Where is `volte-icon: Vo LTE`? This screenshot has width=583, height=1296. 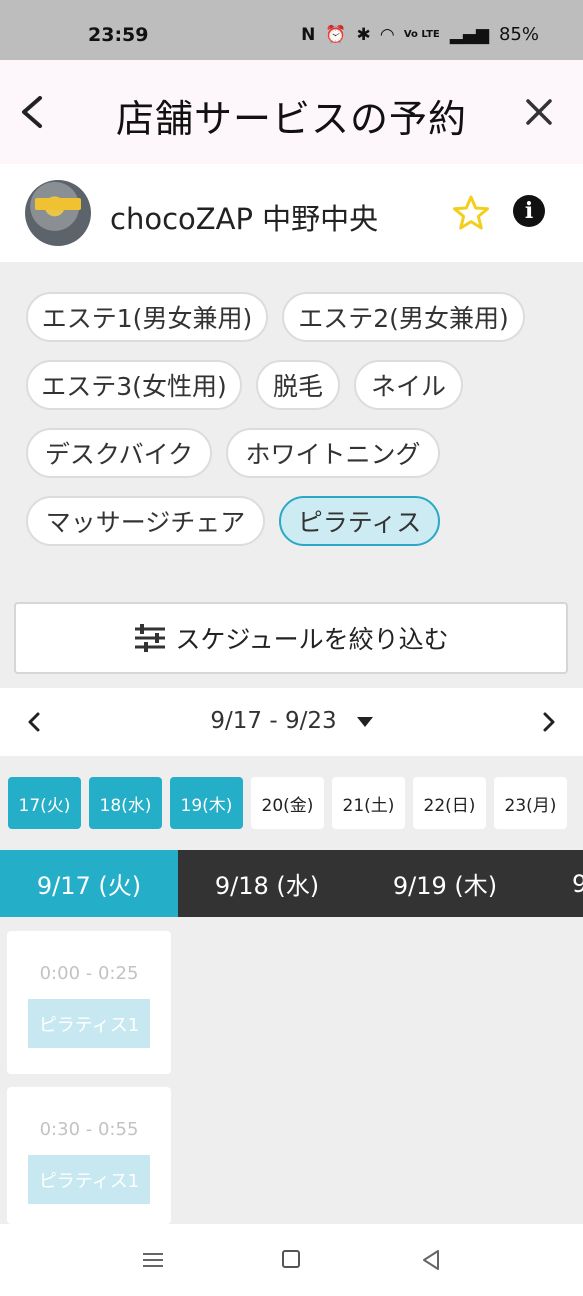 volte-icon: Vo LTE is located at coordinates (421, 34).